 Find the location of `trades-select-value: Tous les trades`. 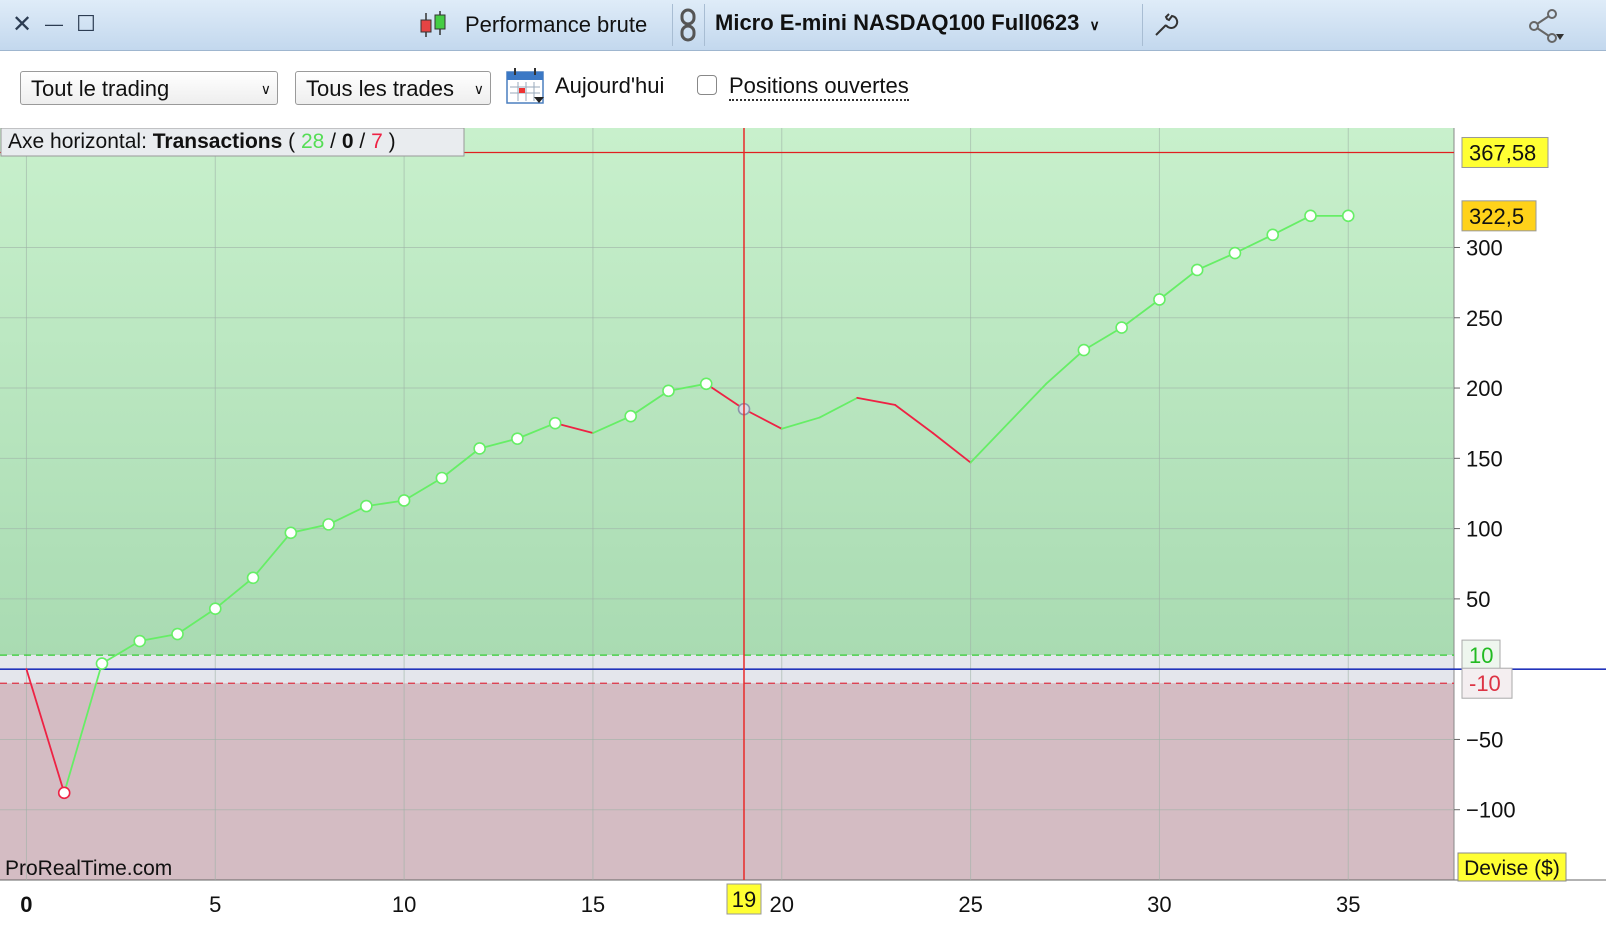

trades-select-value: Tous les trades is located at coordinates (380, 88).